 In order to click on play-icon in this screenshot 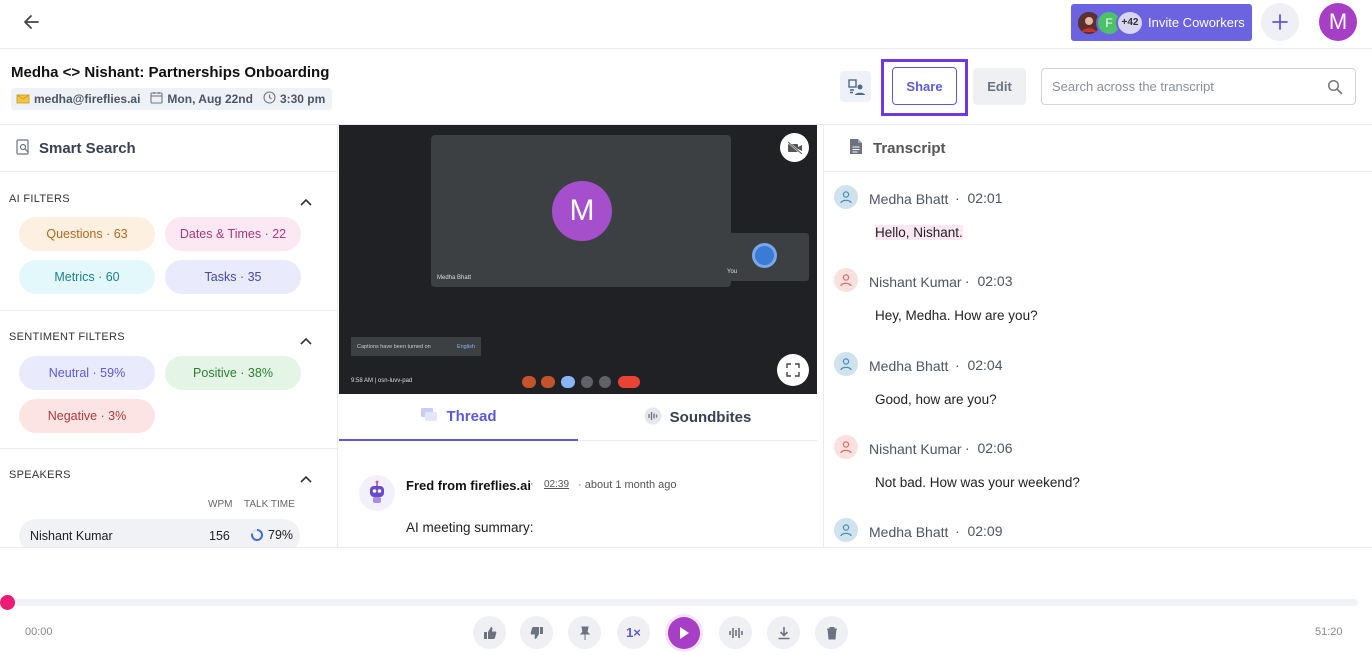, I will do `click(684, 633)`.